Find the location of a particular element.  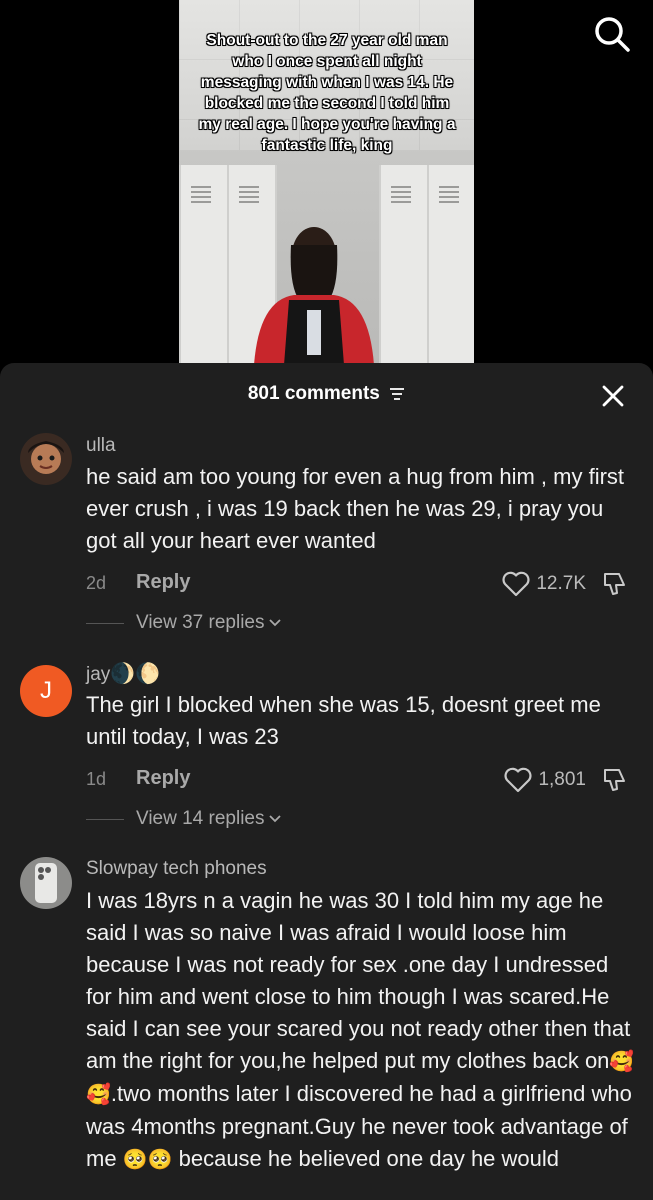

comment-actions: 1d Reply 1,801 is located at coordinates (361, 780).